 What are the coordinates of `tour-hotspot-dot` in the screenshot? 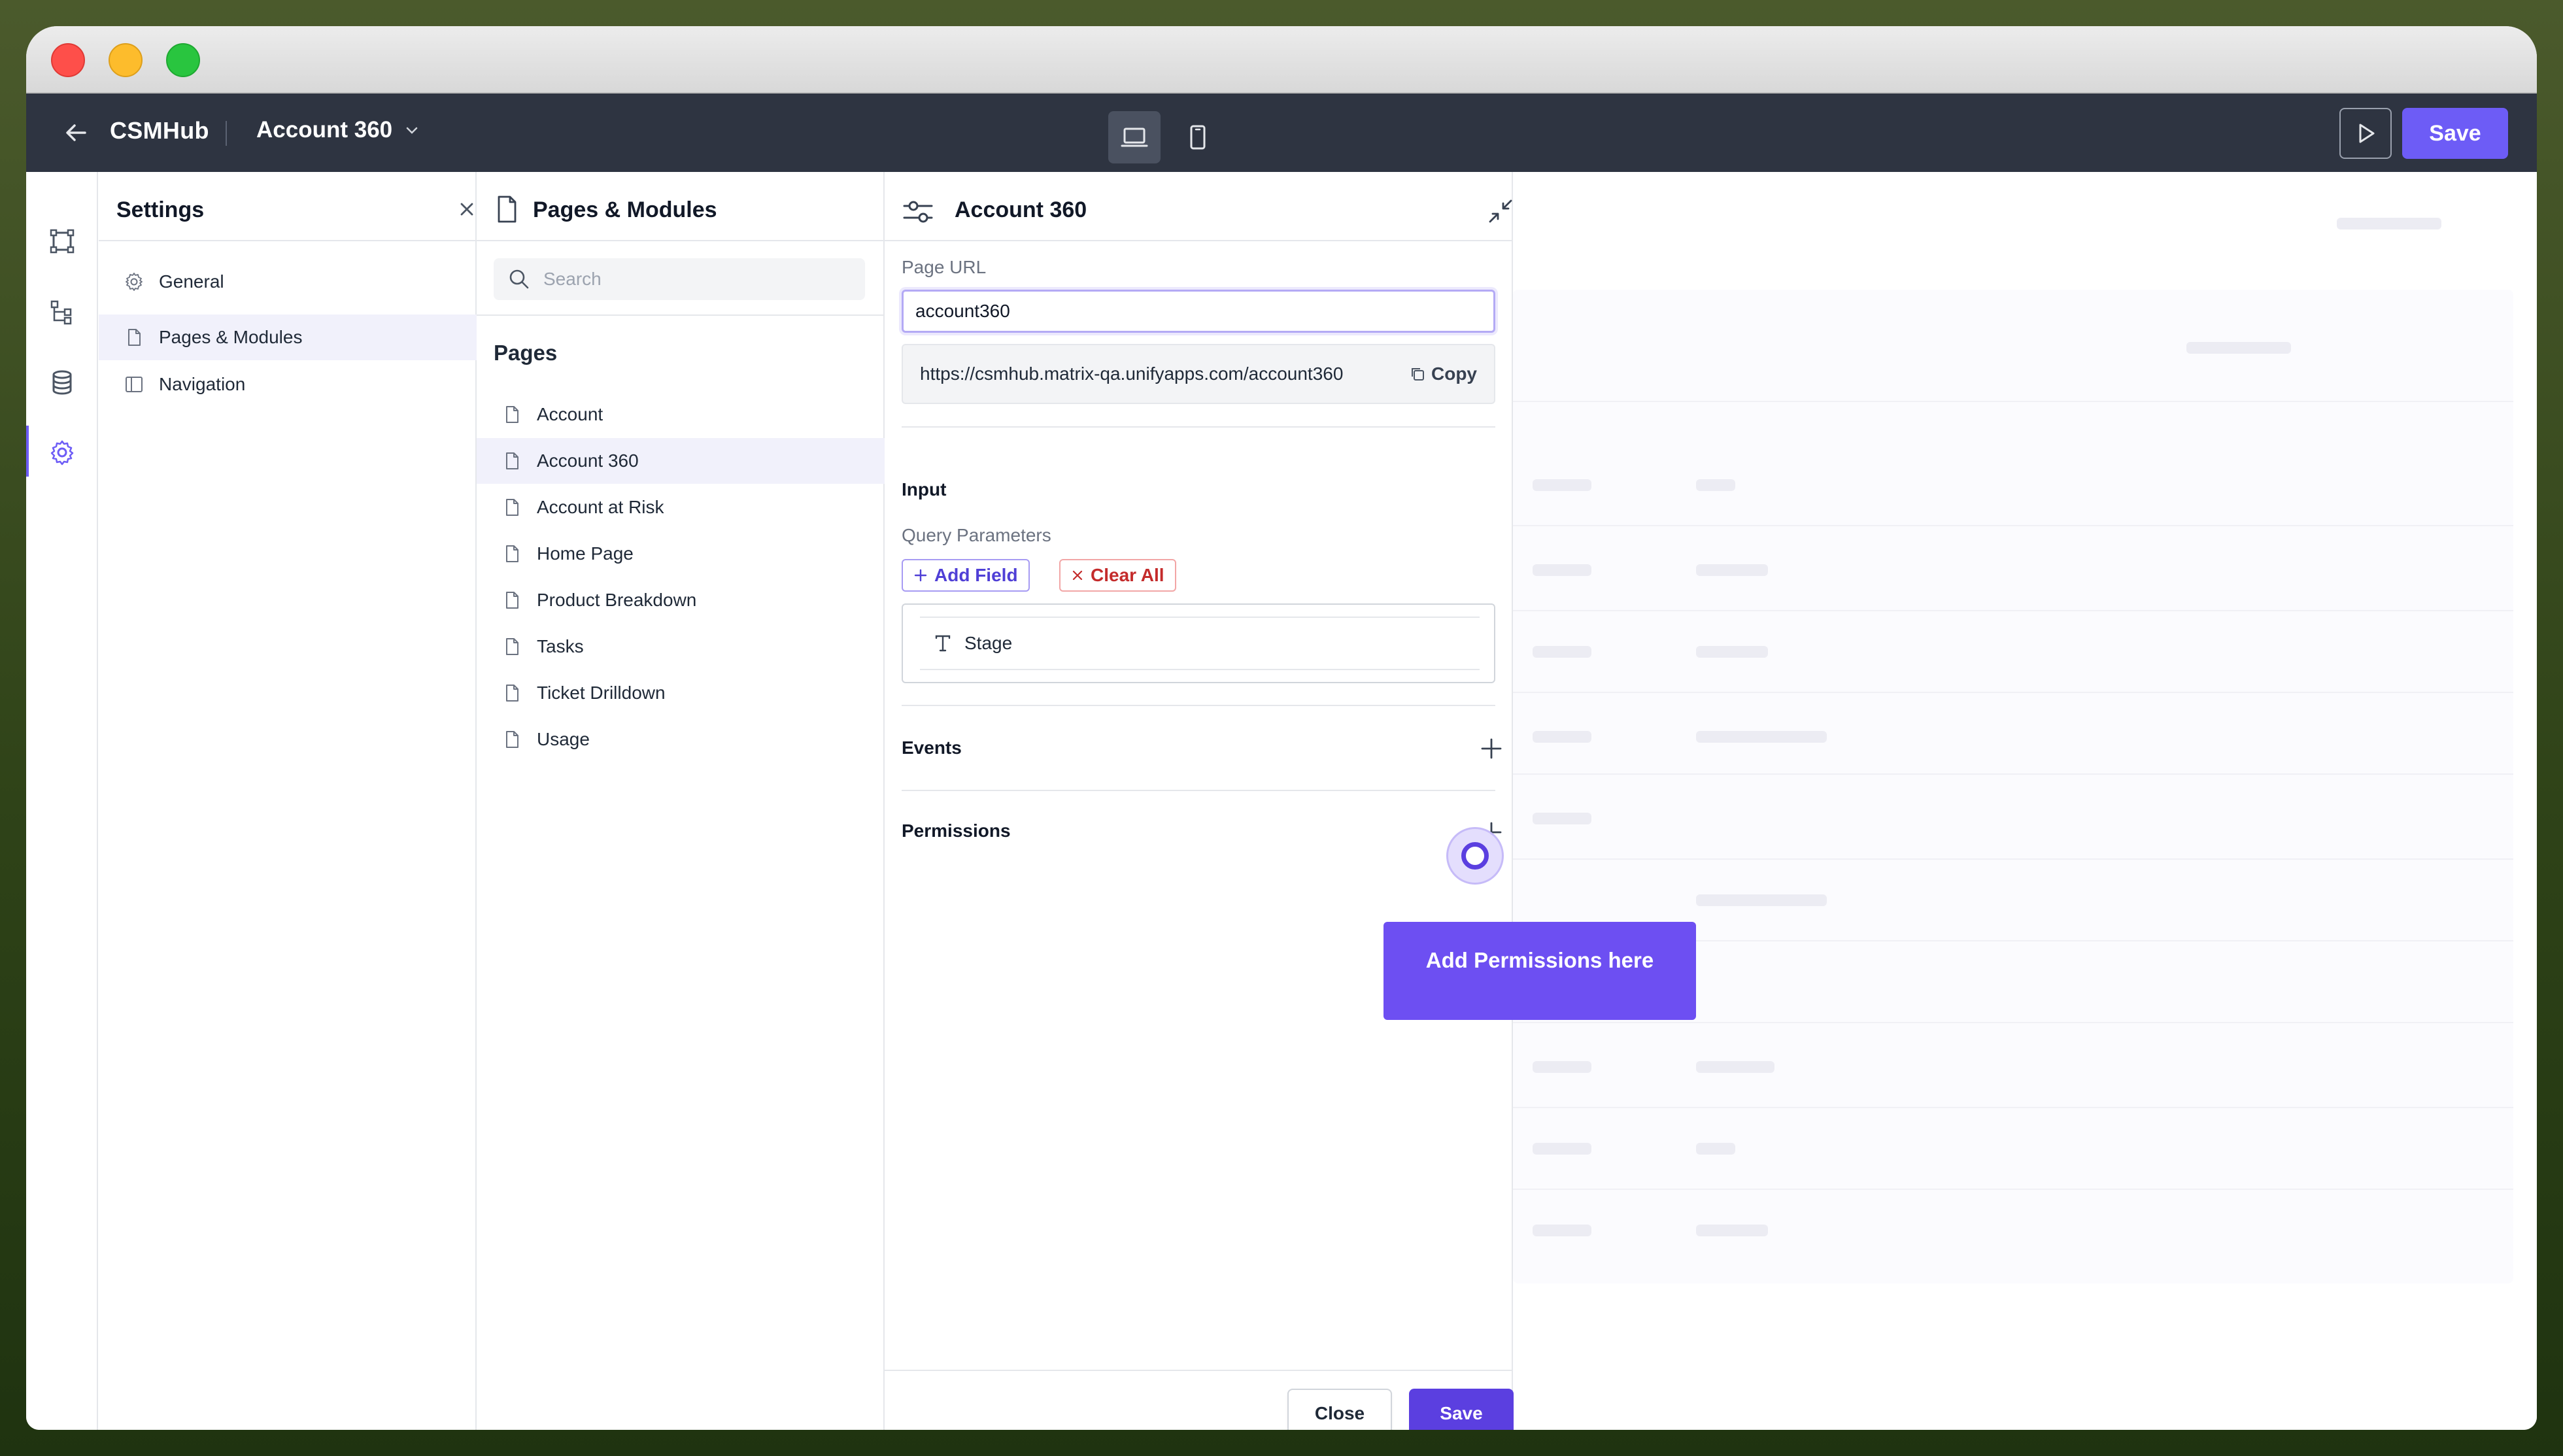 It's located at (1475, 856).